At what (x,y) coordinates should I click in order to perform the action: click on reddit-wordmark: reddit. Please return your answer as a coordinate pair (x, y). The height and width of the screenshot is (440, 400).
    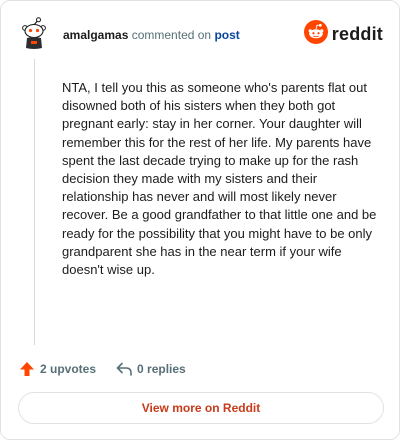
    Looking at the image, I should click on (357, 33).